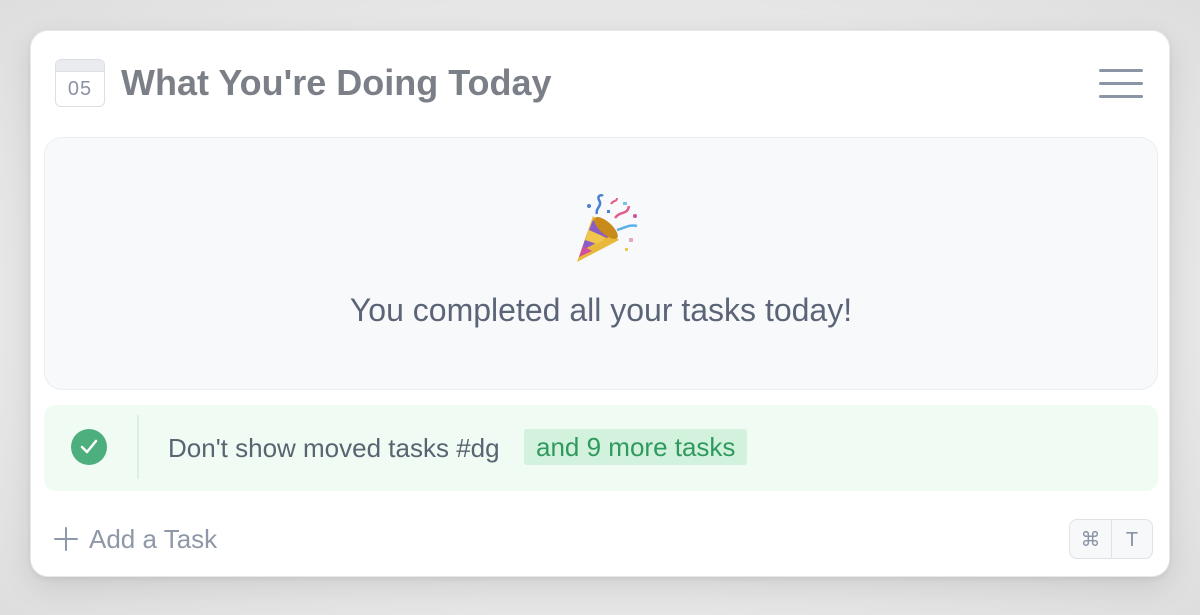  I want to click on add-task-button: Add a Task, so click(135, 539).